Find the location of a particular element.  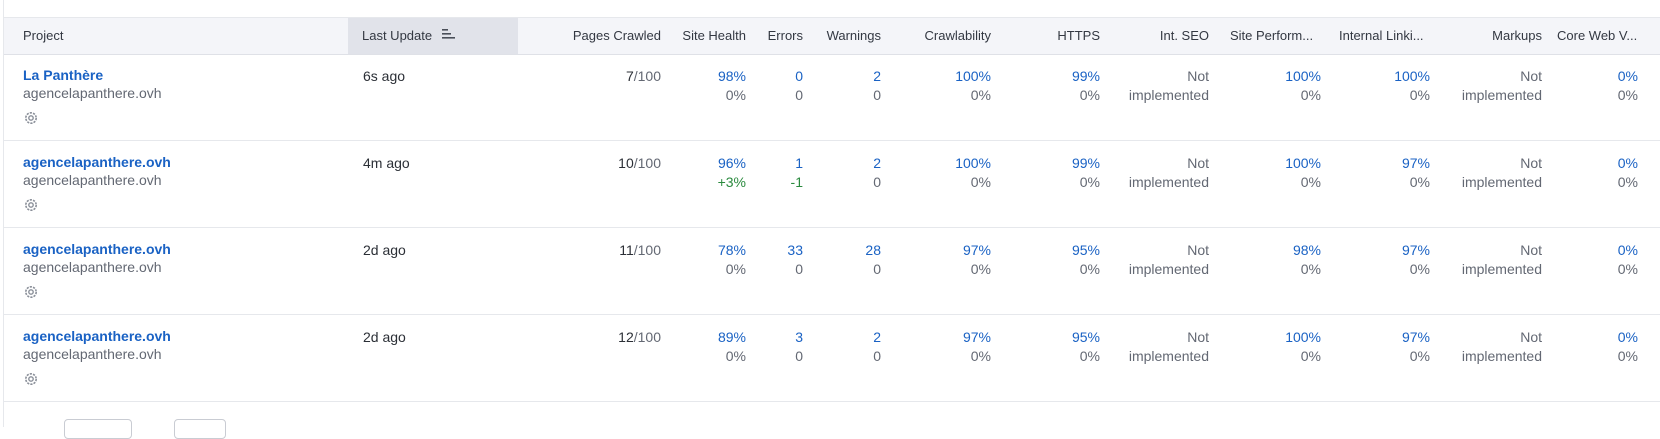

site-health-value: 98% is located at coordinates (732, 76).